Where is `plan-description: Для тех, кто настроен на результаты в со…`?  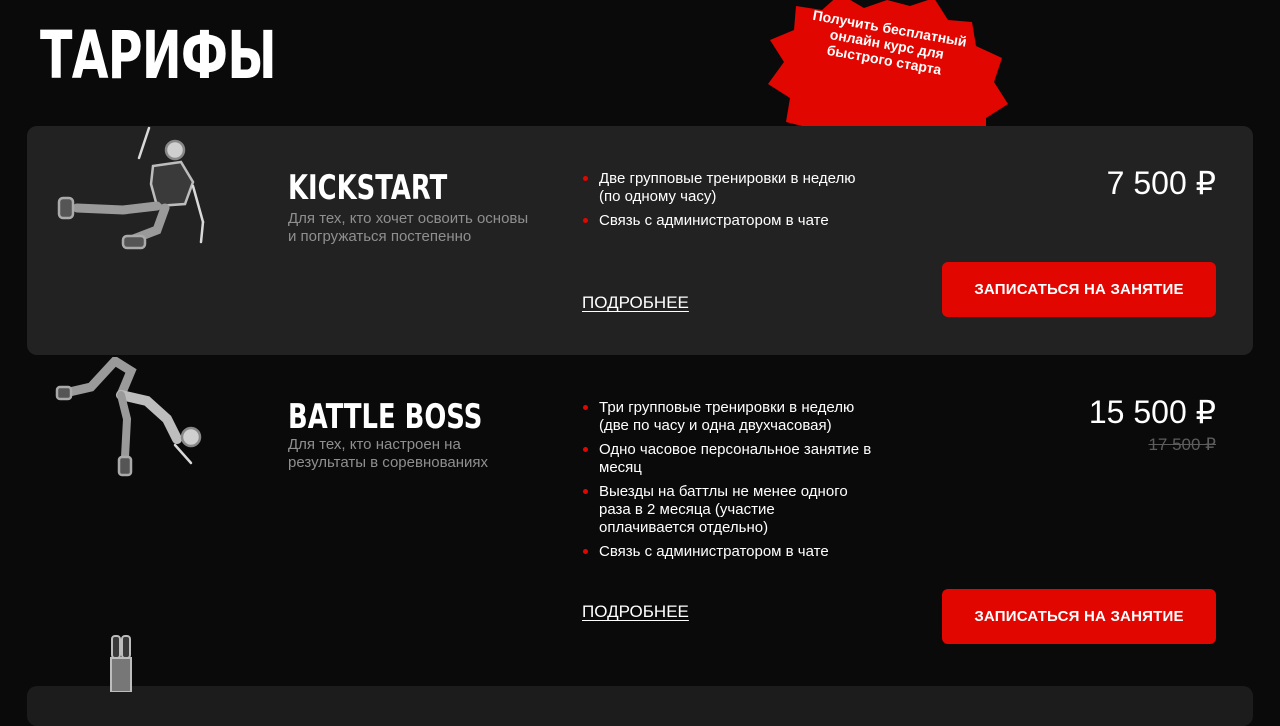
plan-description: Для тех, кто настроен на результаты в со… is located at coordinates (388, 453).